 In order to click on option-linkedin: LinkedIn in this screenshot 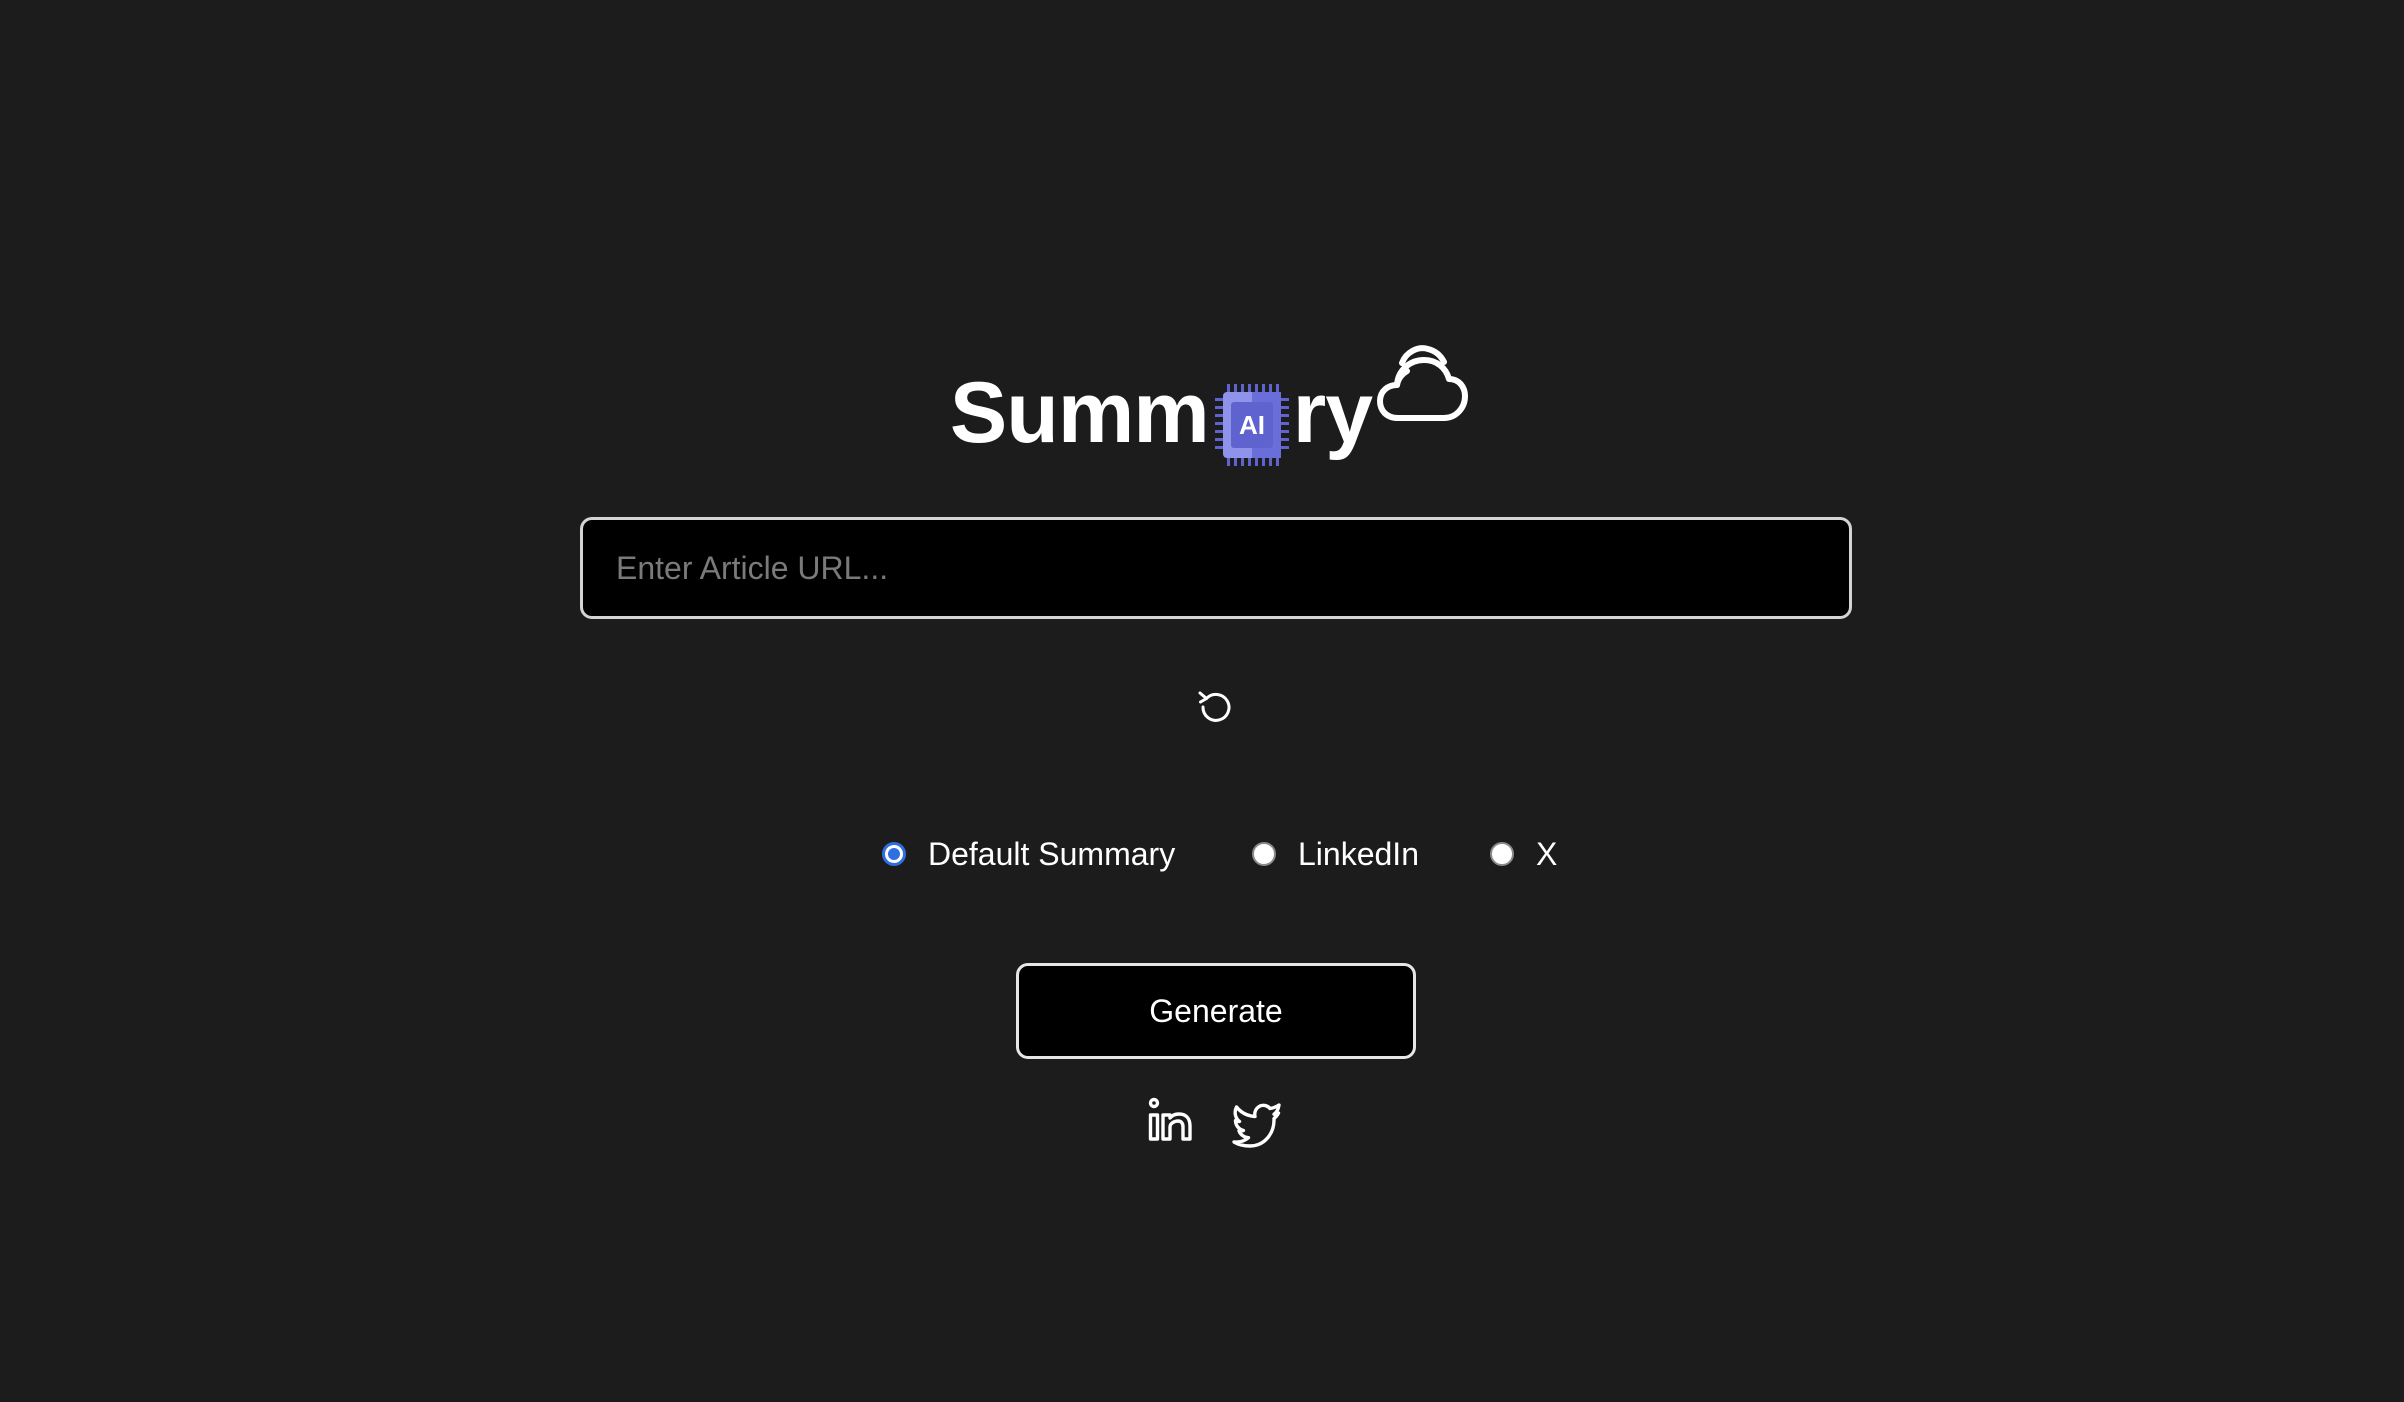, I will do `click(1335, 854)`.